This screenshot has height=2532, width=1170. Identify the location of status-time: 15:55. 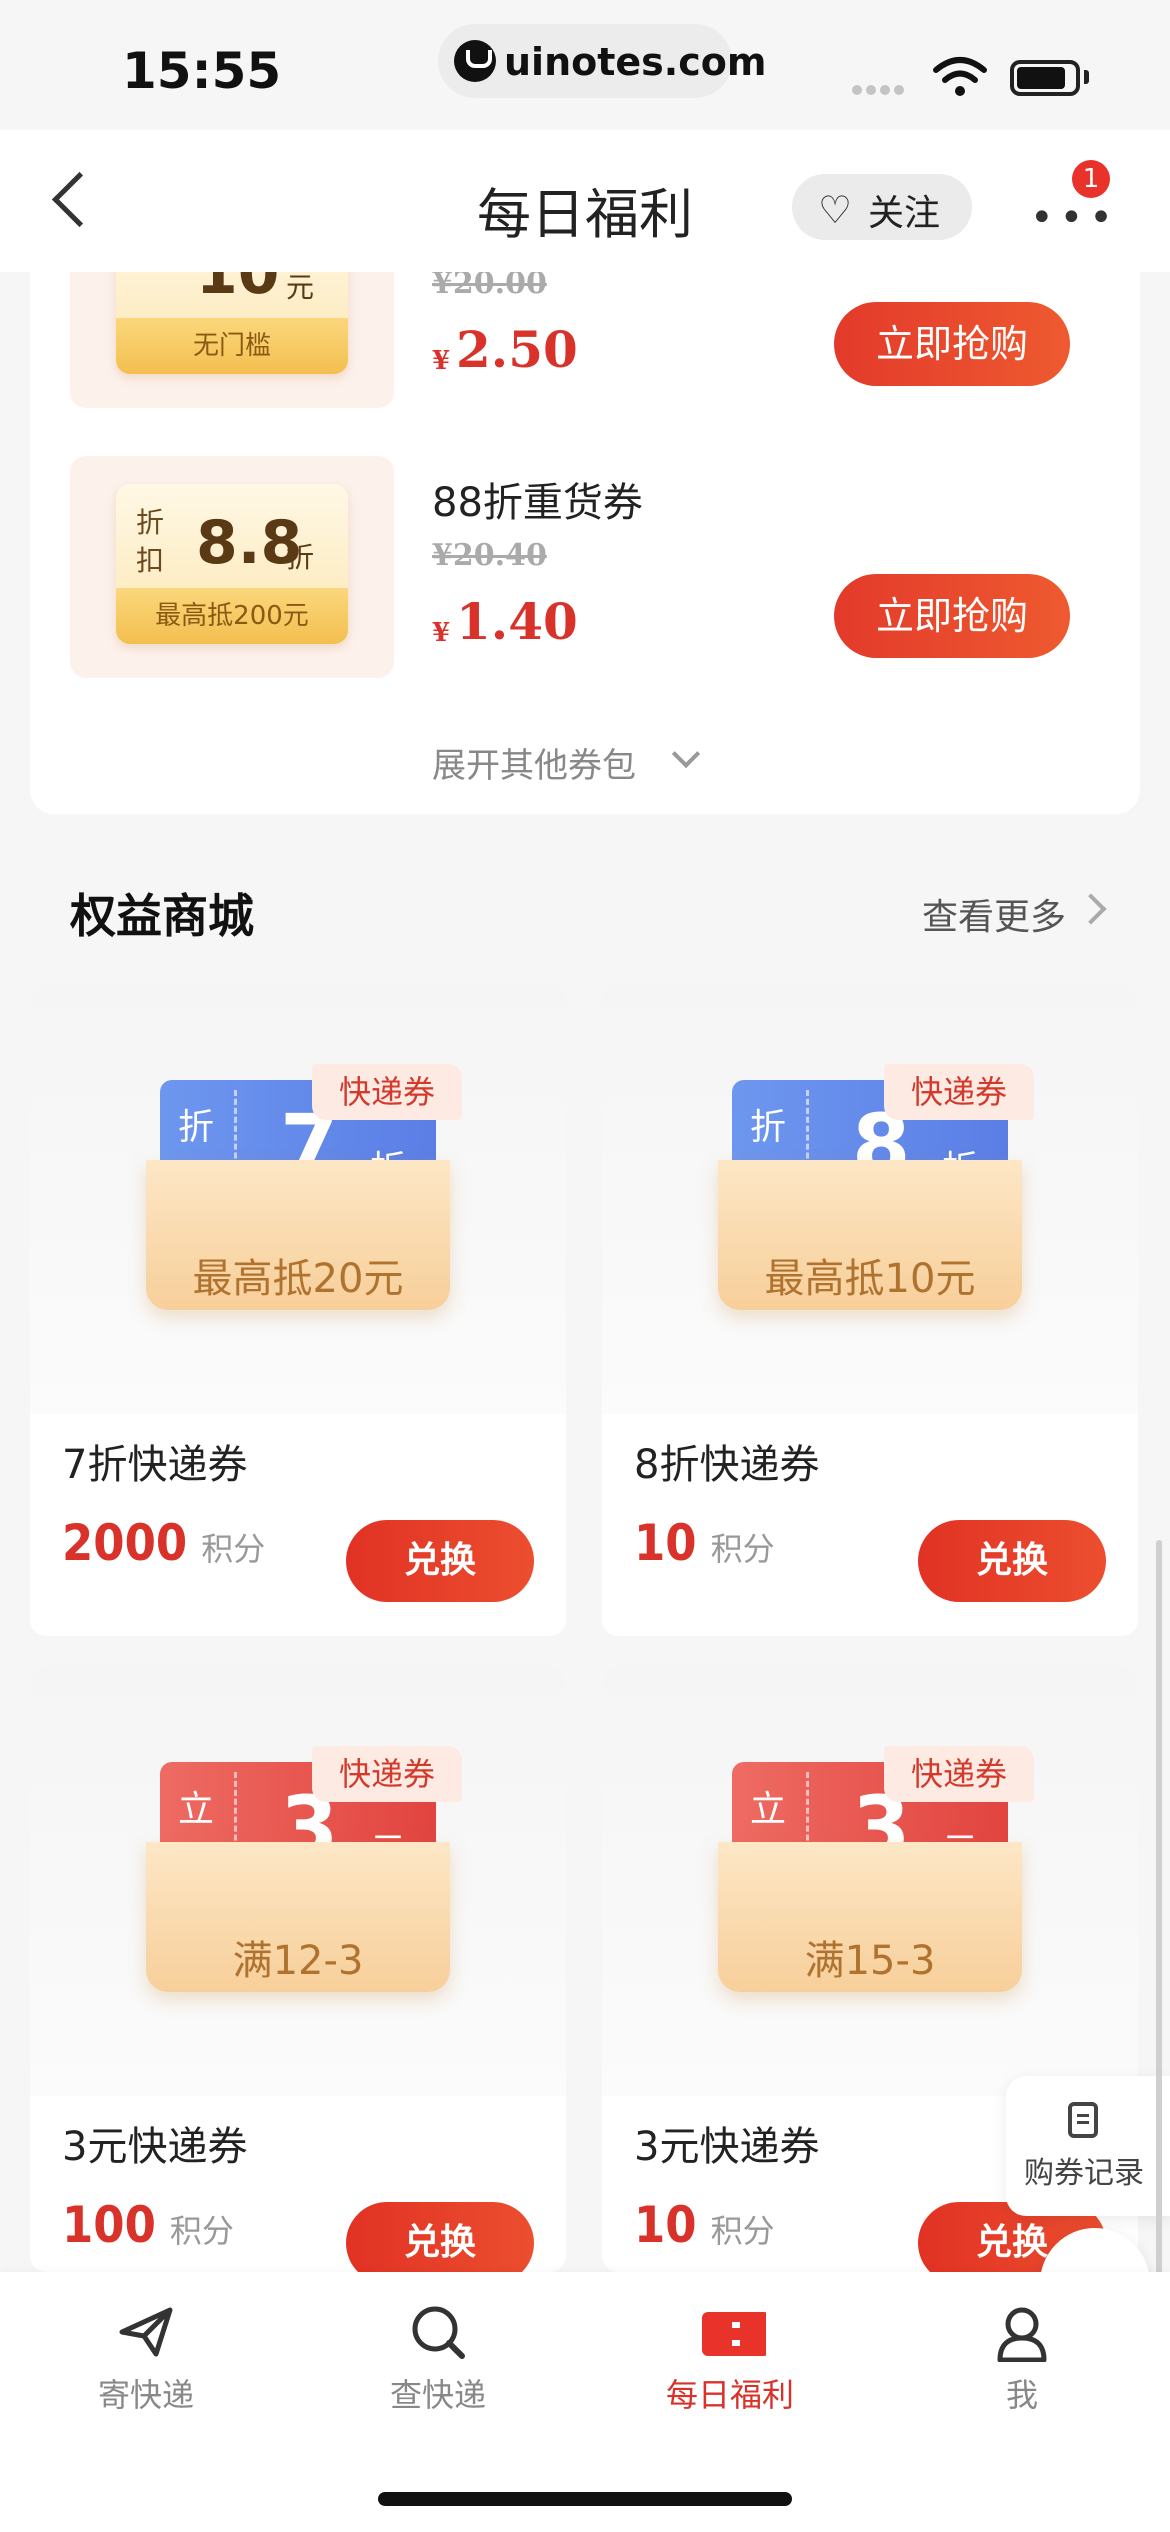
(202, 71).